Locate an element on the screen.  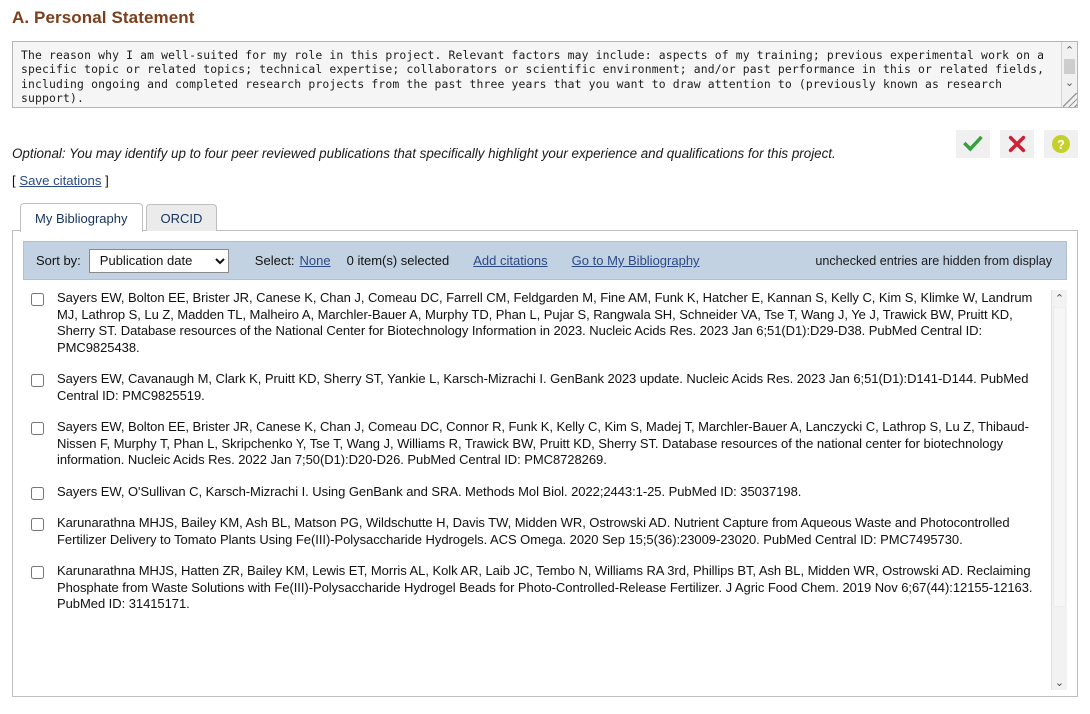
cancel-button is located at coordinates (1017, 144).